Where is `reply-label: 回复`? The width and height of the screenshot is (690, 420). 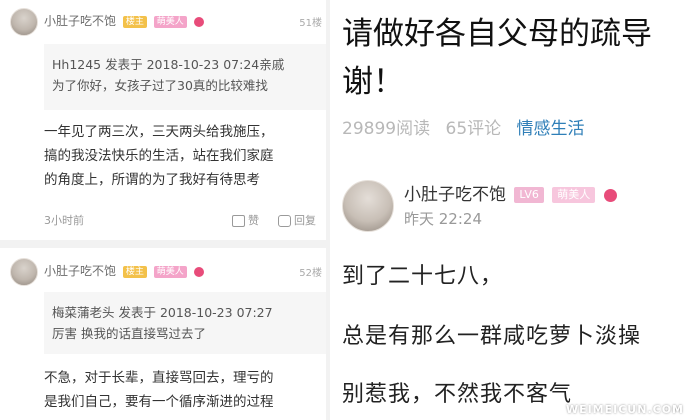 reply-label: 回复 is located at coordinates (305, 220).